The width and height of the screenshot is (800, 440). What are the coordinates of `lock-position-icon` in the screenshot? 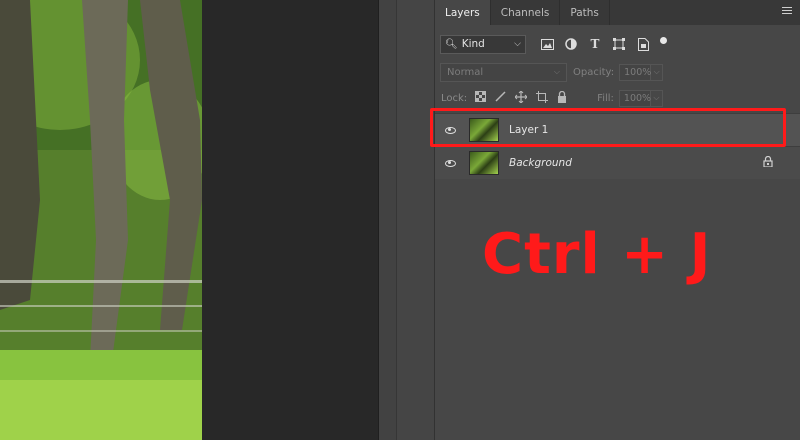 It's located at (521, 98).